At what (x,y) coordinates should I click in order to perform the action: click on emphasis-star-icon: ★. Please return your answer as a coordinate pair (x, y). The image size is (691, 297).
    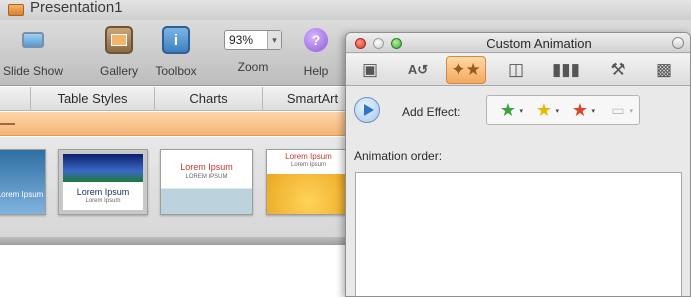
    Looking at the image, I should click on (544, 110).